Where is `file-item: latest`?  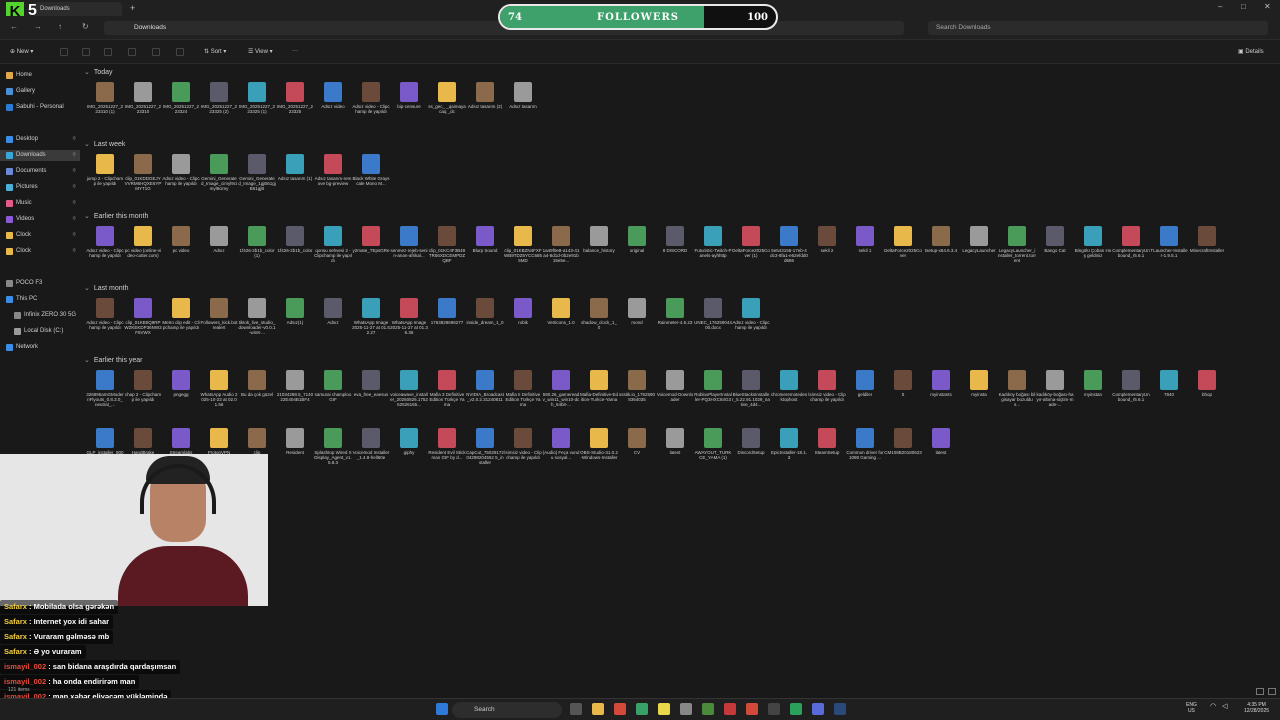
file-item: latest is located at coordinates (941, 458).